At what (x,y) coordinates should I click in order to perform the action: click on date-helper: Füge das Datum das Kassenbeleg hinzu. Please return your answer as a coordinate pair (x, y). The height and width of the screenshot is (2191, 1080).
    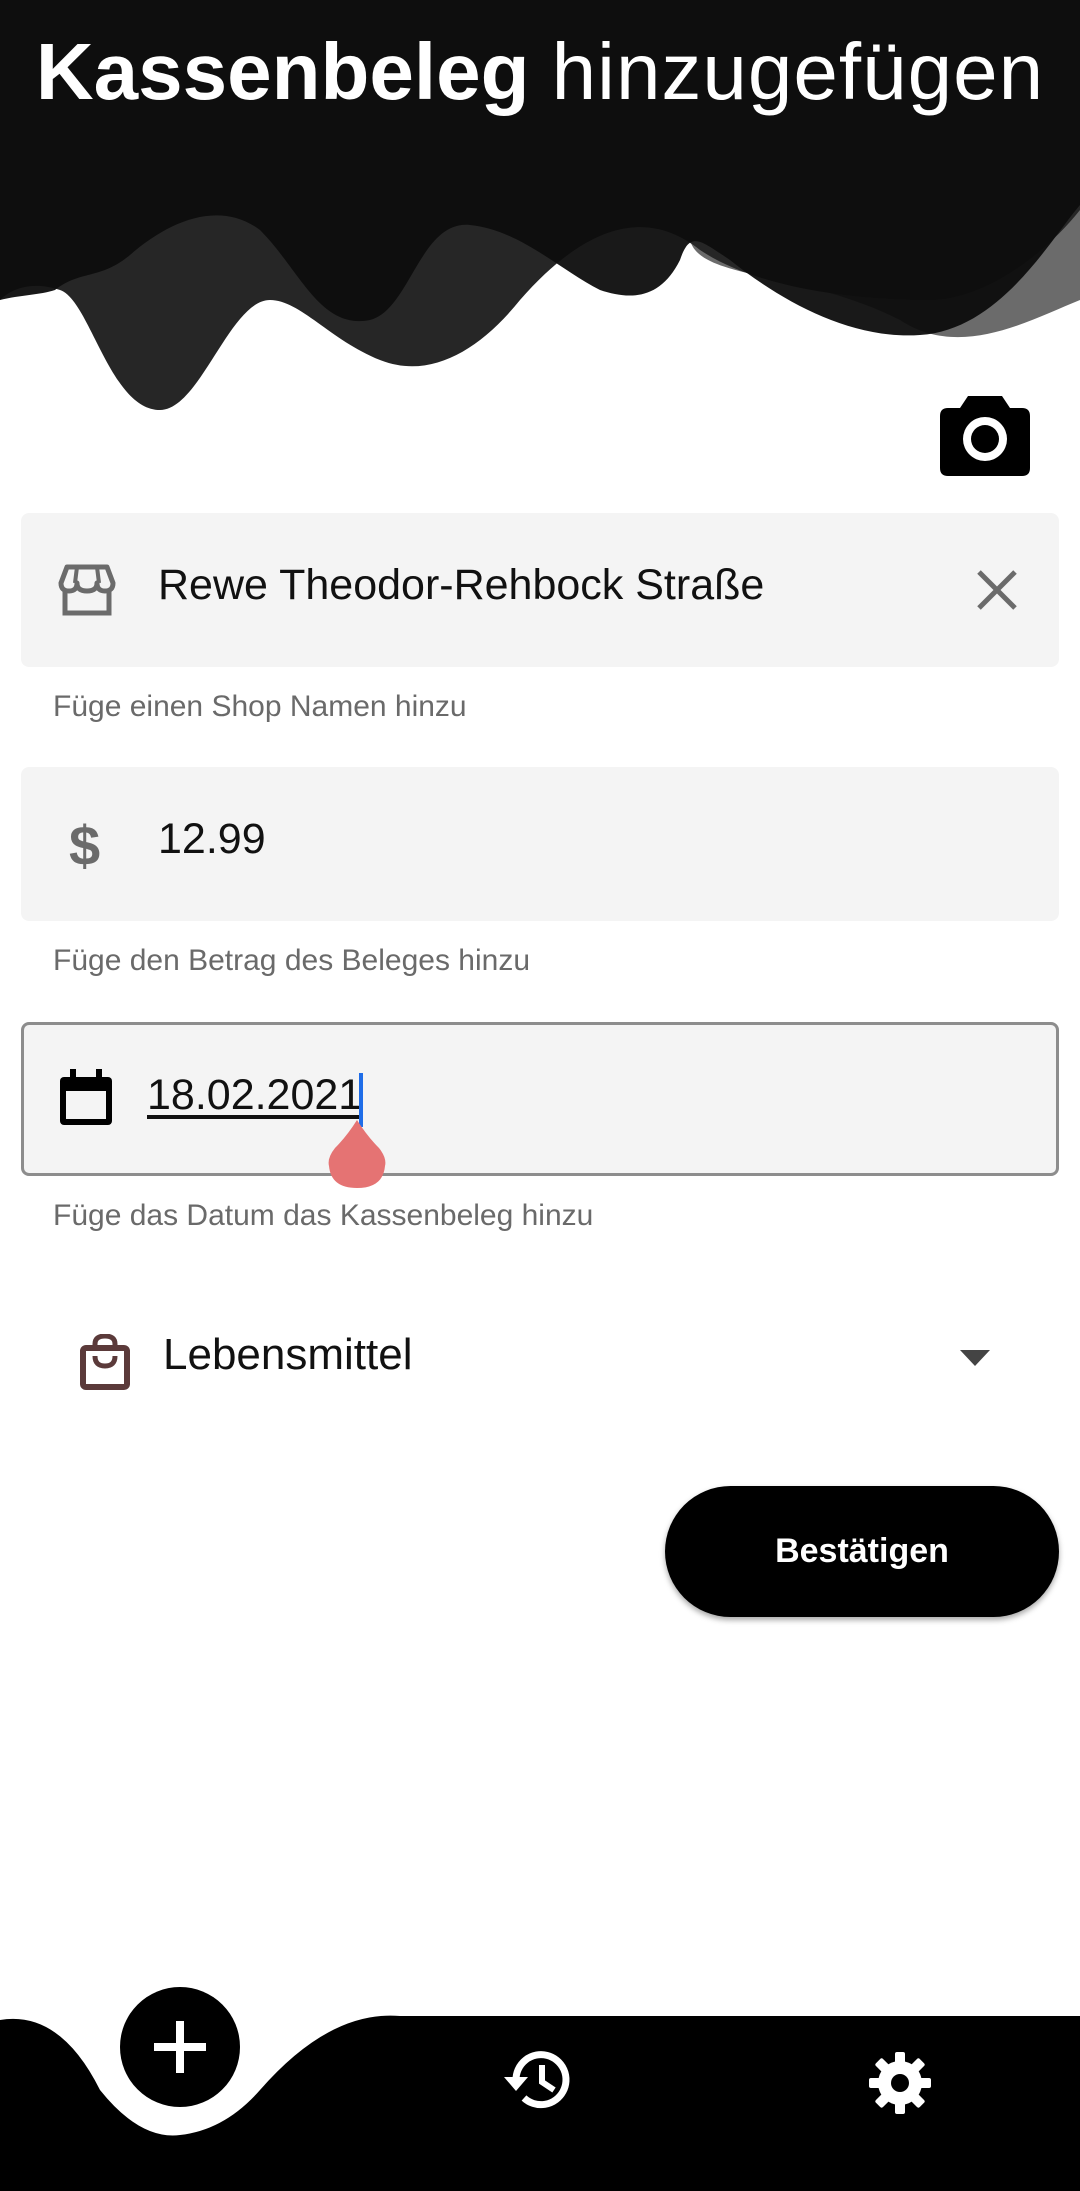
    Looking at the image, I should click on (323, 1215).